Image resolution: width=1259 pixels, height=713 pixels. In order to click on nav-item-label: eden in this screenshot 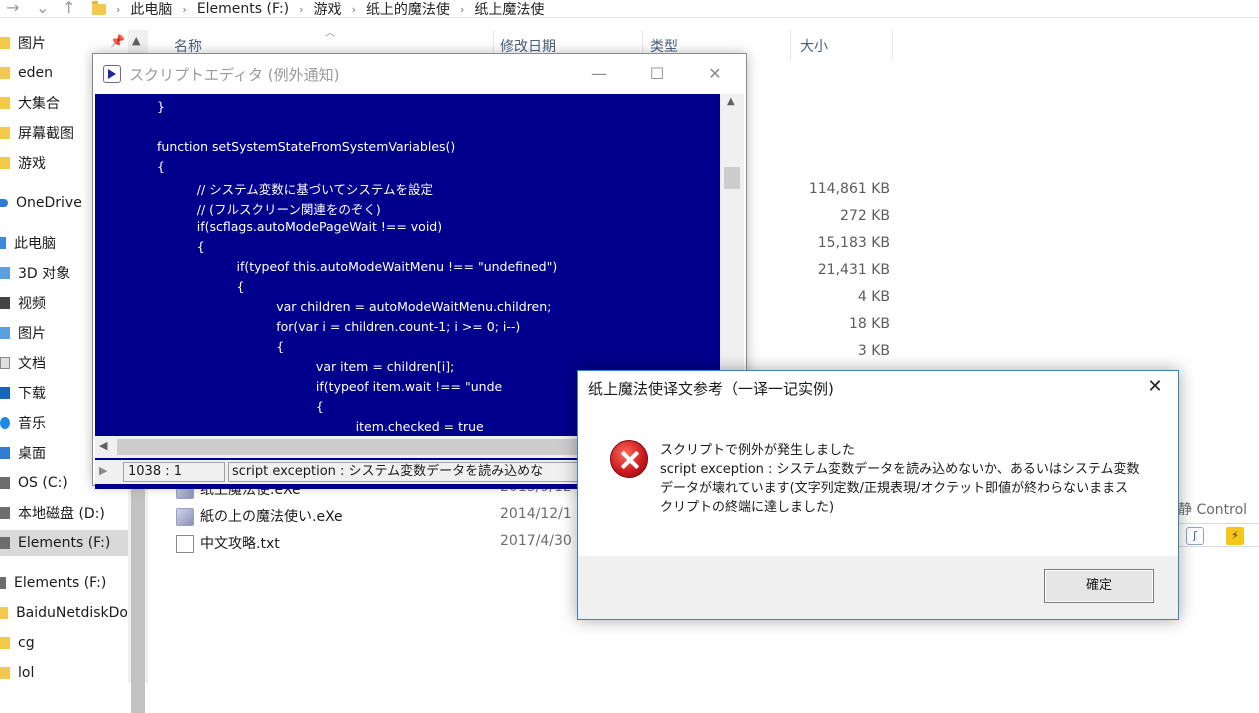, I will do `click(35, 73)`.